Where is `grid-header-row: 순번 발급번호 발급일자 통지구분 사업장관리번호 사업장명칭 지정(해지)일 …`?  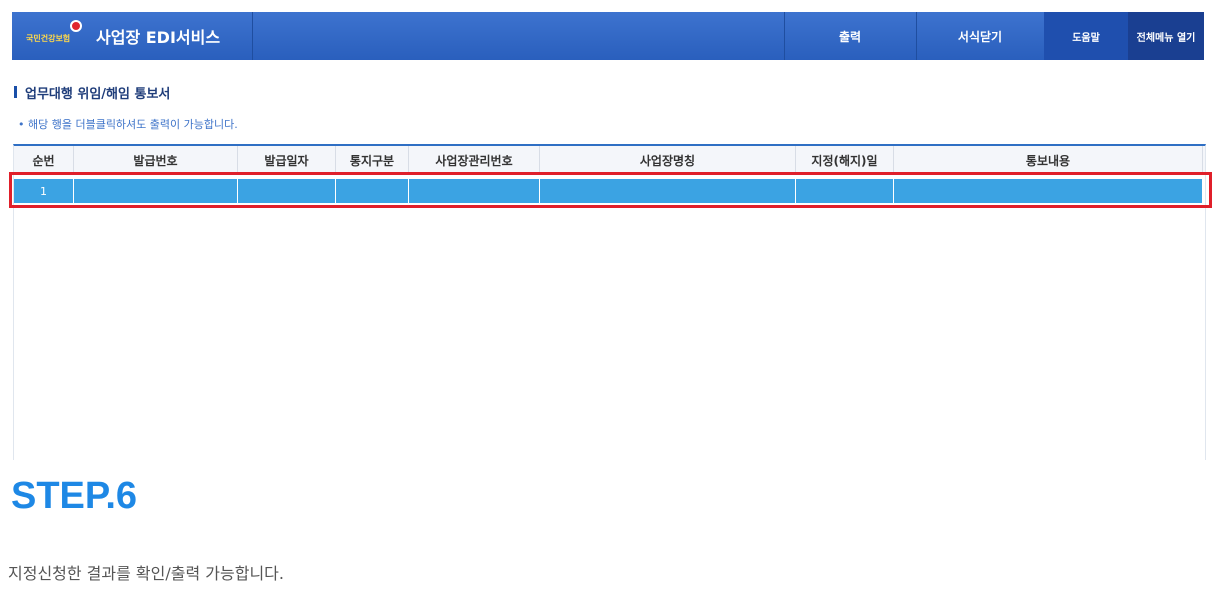
grid-header-row: 순번 발급번호 발급일자 통지구분 사업장관리번호 사업장명칭 지정(해지)일 … is located at coordinates (609, 160).